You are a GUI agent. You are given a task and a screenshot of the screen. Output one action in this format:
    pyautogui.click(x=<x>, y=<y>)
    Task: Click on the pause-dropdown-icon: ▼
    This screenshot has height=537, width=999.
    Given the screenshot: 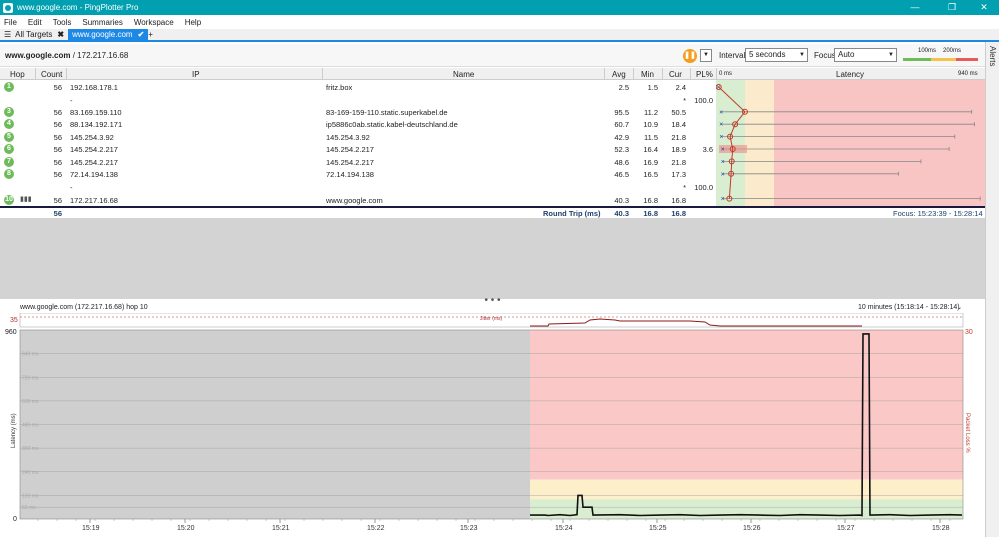 What is the action you would take?
    pyautogui.click(x=706, y=55)
    